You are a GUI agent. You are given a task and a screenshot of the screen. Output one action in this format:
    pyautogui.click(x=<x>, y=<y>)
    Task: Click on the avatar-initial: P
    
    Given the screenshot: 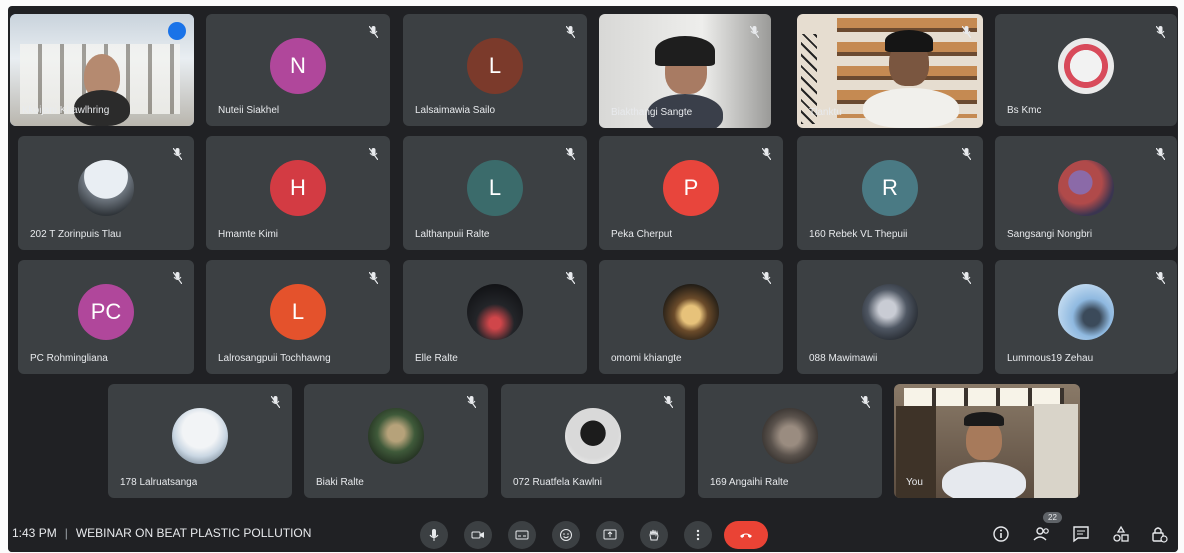 What is the action you would take?
    pyautogui.click(x=691, y=188)
    